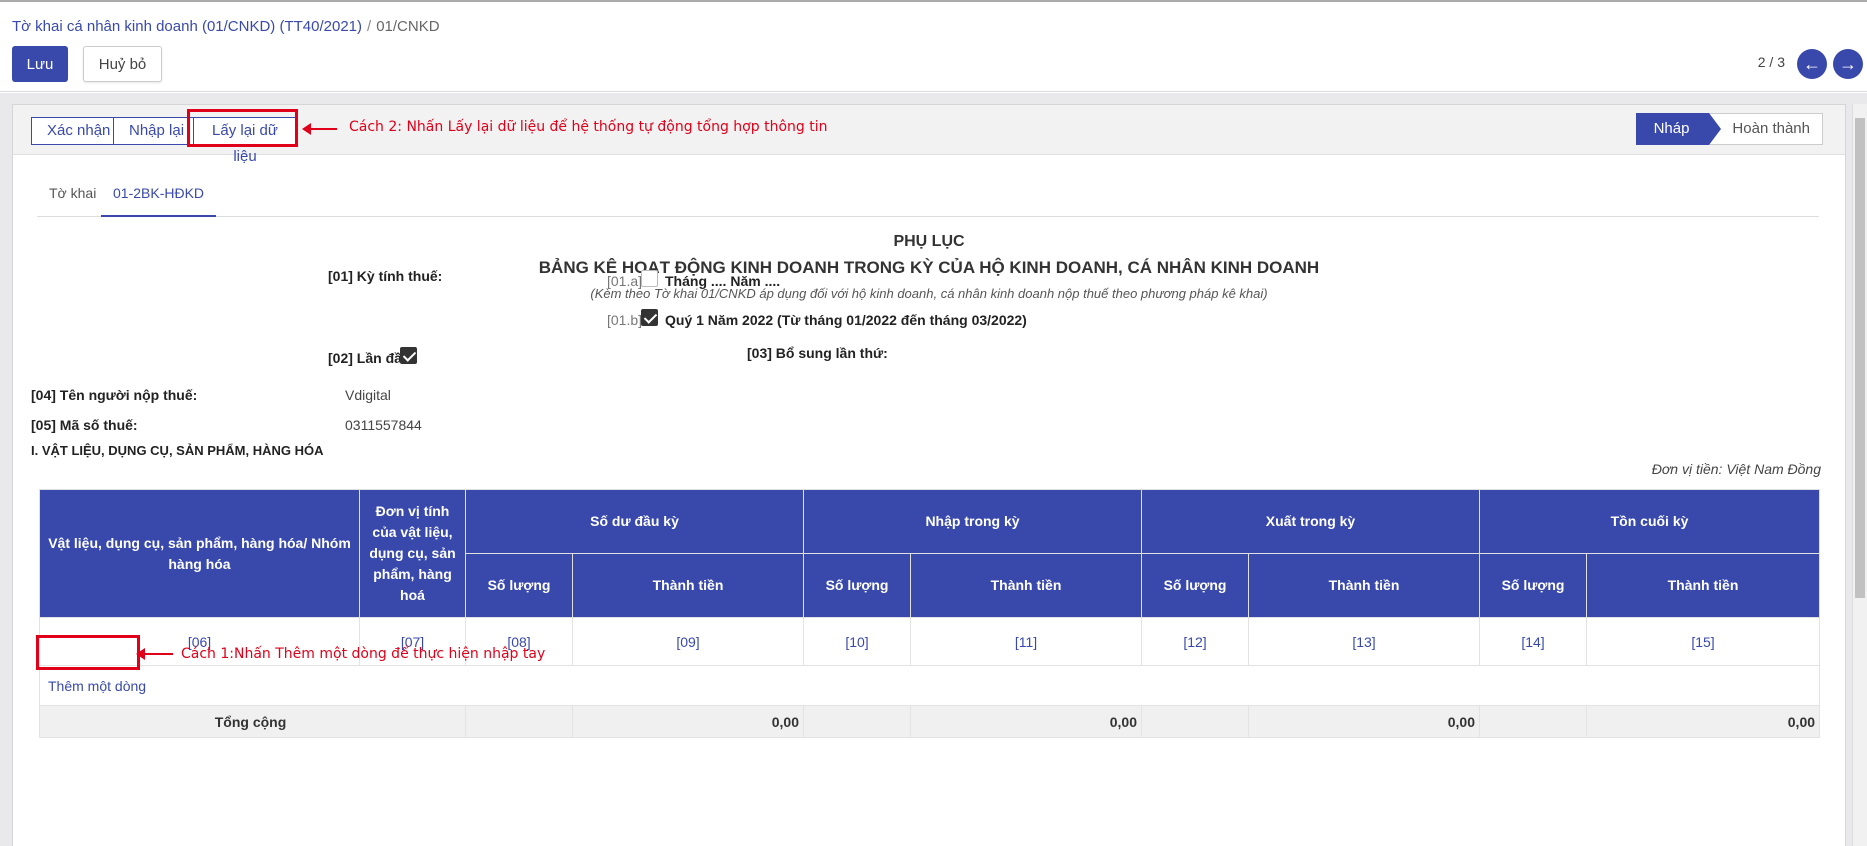  I want to click on supplement-label: [03] Bổ sung lần thứ:, so click(817, 353).